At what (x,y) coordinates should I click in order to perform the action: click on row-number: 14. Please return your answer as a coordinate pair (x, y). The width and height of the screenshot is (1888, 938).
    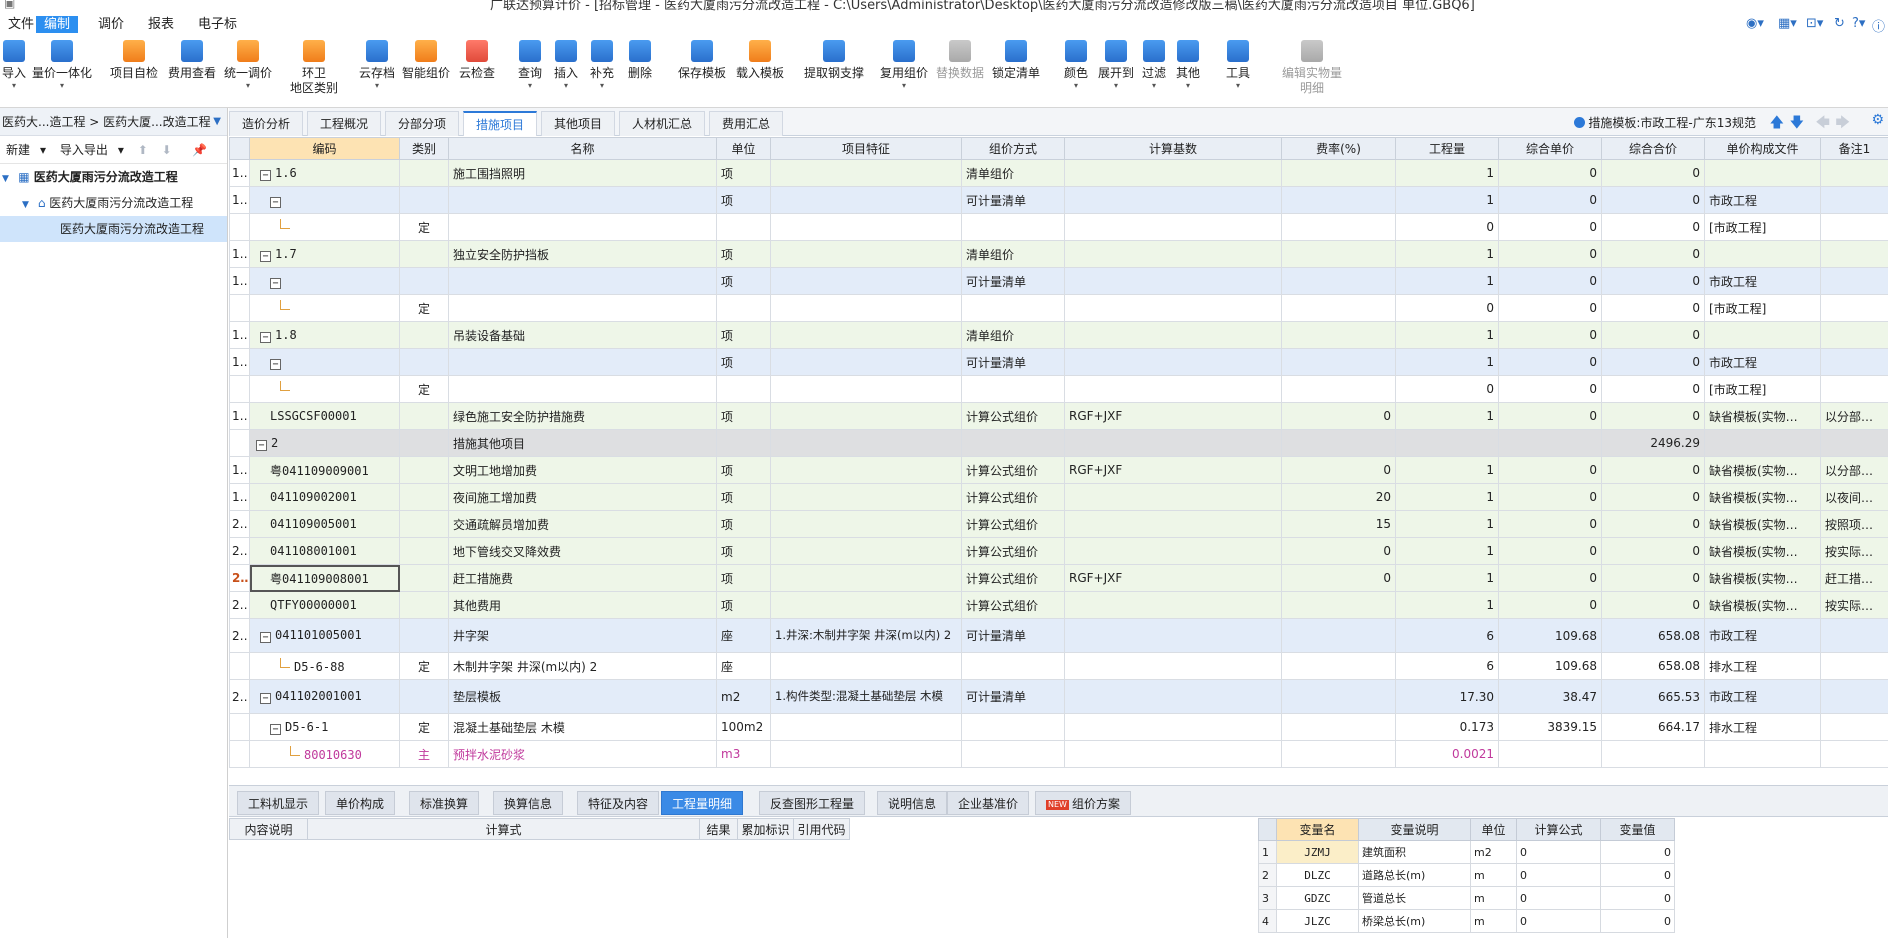
    Looking at the image, I should click on (239, 281).